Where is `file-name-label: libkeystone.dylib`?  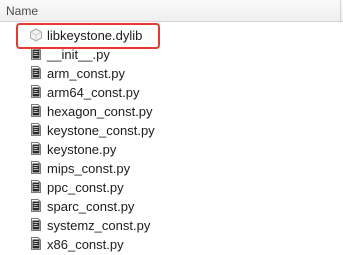 file-name-label: libkeystone.dylib is located at coordinates (95, 35).